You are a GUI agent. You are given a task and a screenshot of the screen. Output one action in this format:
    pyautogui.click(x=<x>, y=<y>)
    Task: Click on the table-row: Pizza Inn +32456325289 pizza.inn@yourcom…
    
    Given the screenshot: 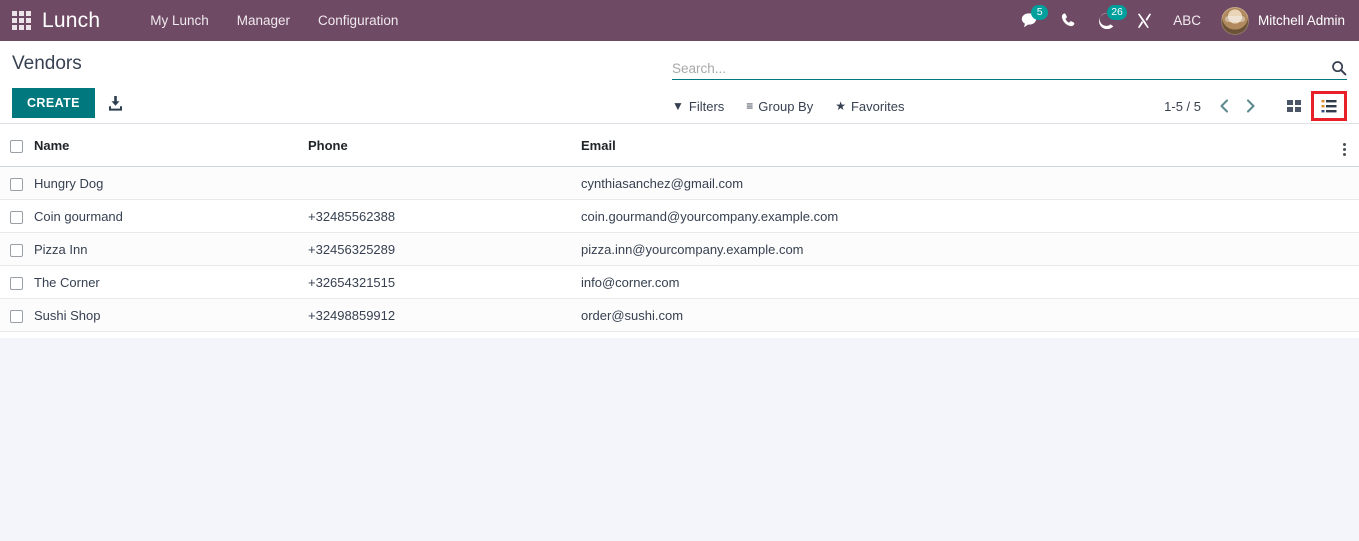 What is the action you would take?
    pyautogui.click(x=679, y=249)
    